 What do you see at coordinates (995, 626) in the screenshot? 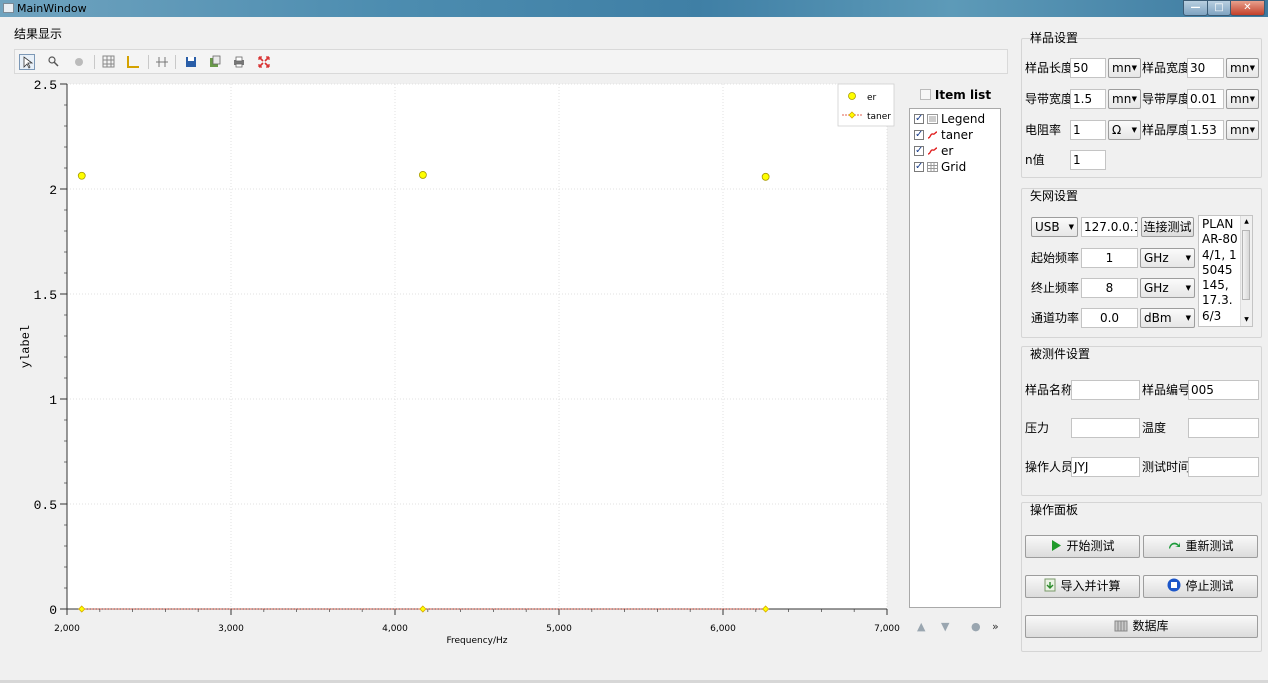
I see `more-icon: »` at bounding box center [995, 626].